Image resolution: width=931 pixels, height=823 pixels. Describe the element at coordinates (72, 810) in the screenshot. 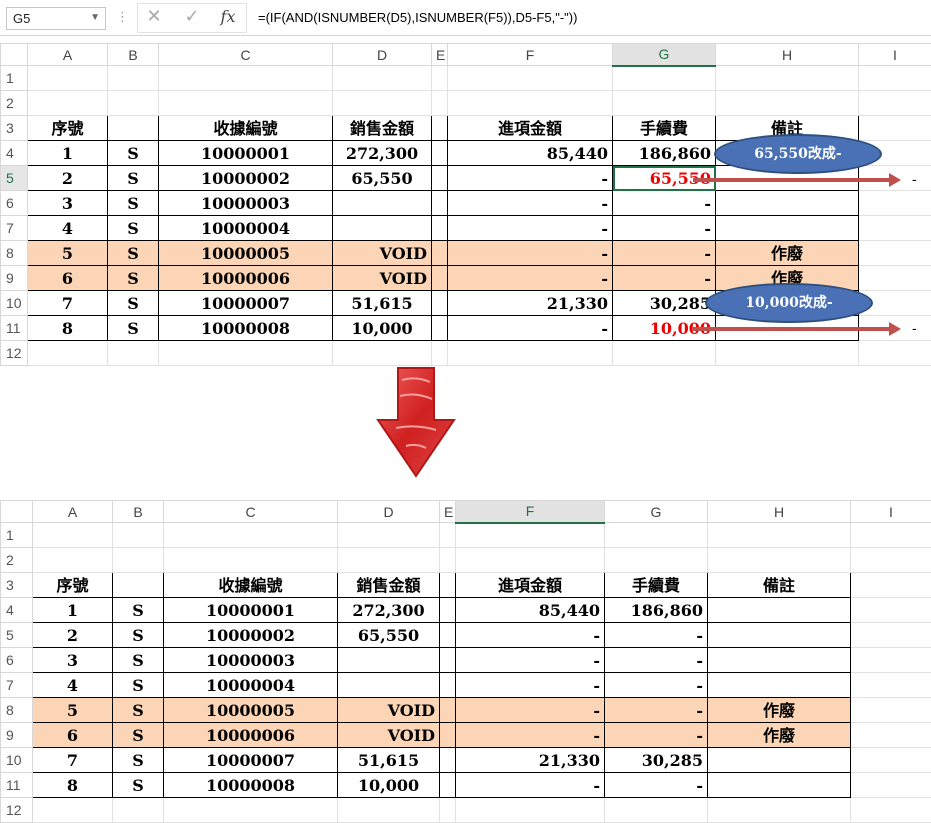

I see `cell-a12` at that location.